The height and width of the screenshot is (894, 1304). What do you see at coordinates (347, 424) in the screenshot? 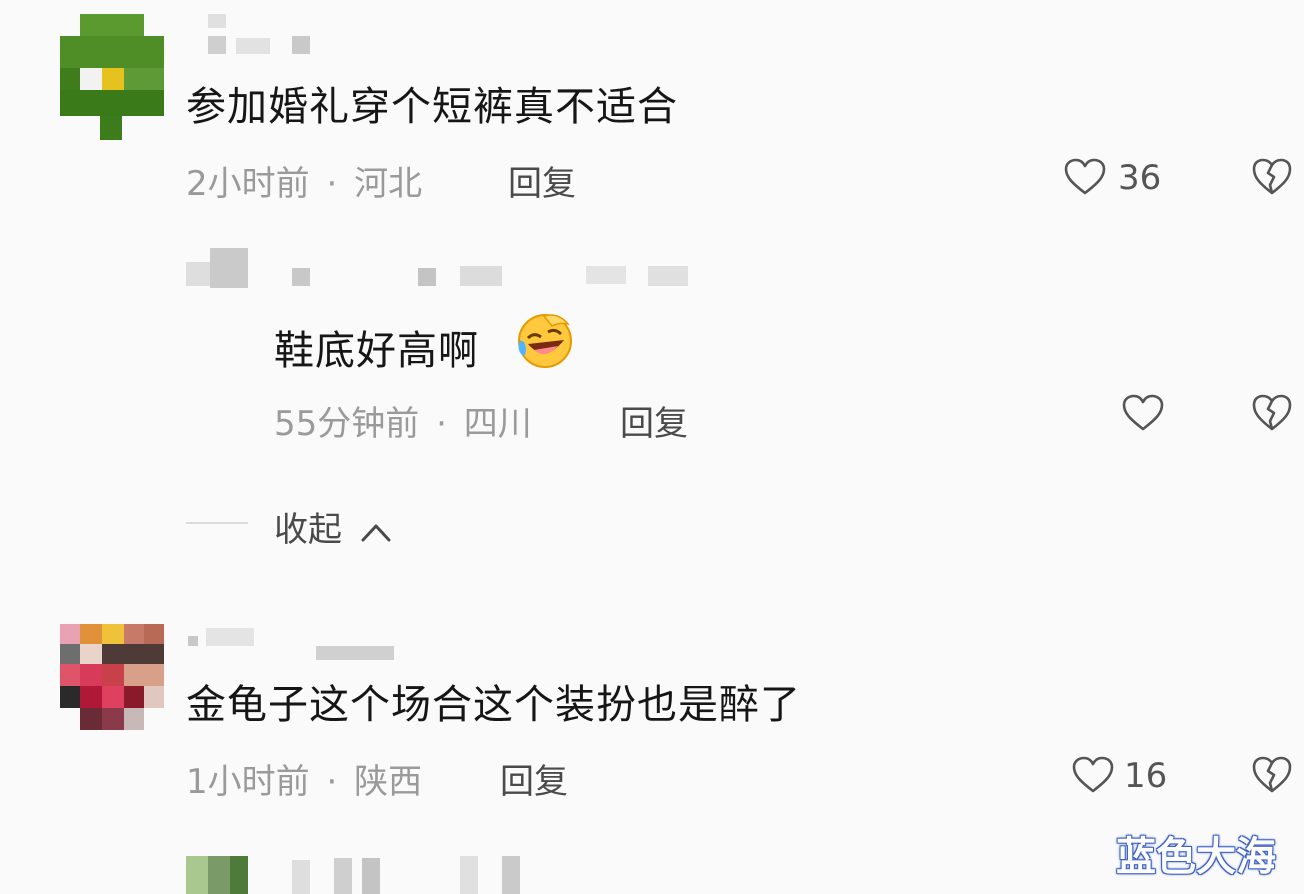
I see `reply-time: 55分钟前` at bounding box center [347, 424].